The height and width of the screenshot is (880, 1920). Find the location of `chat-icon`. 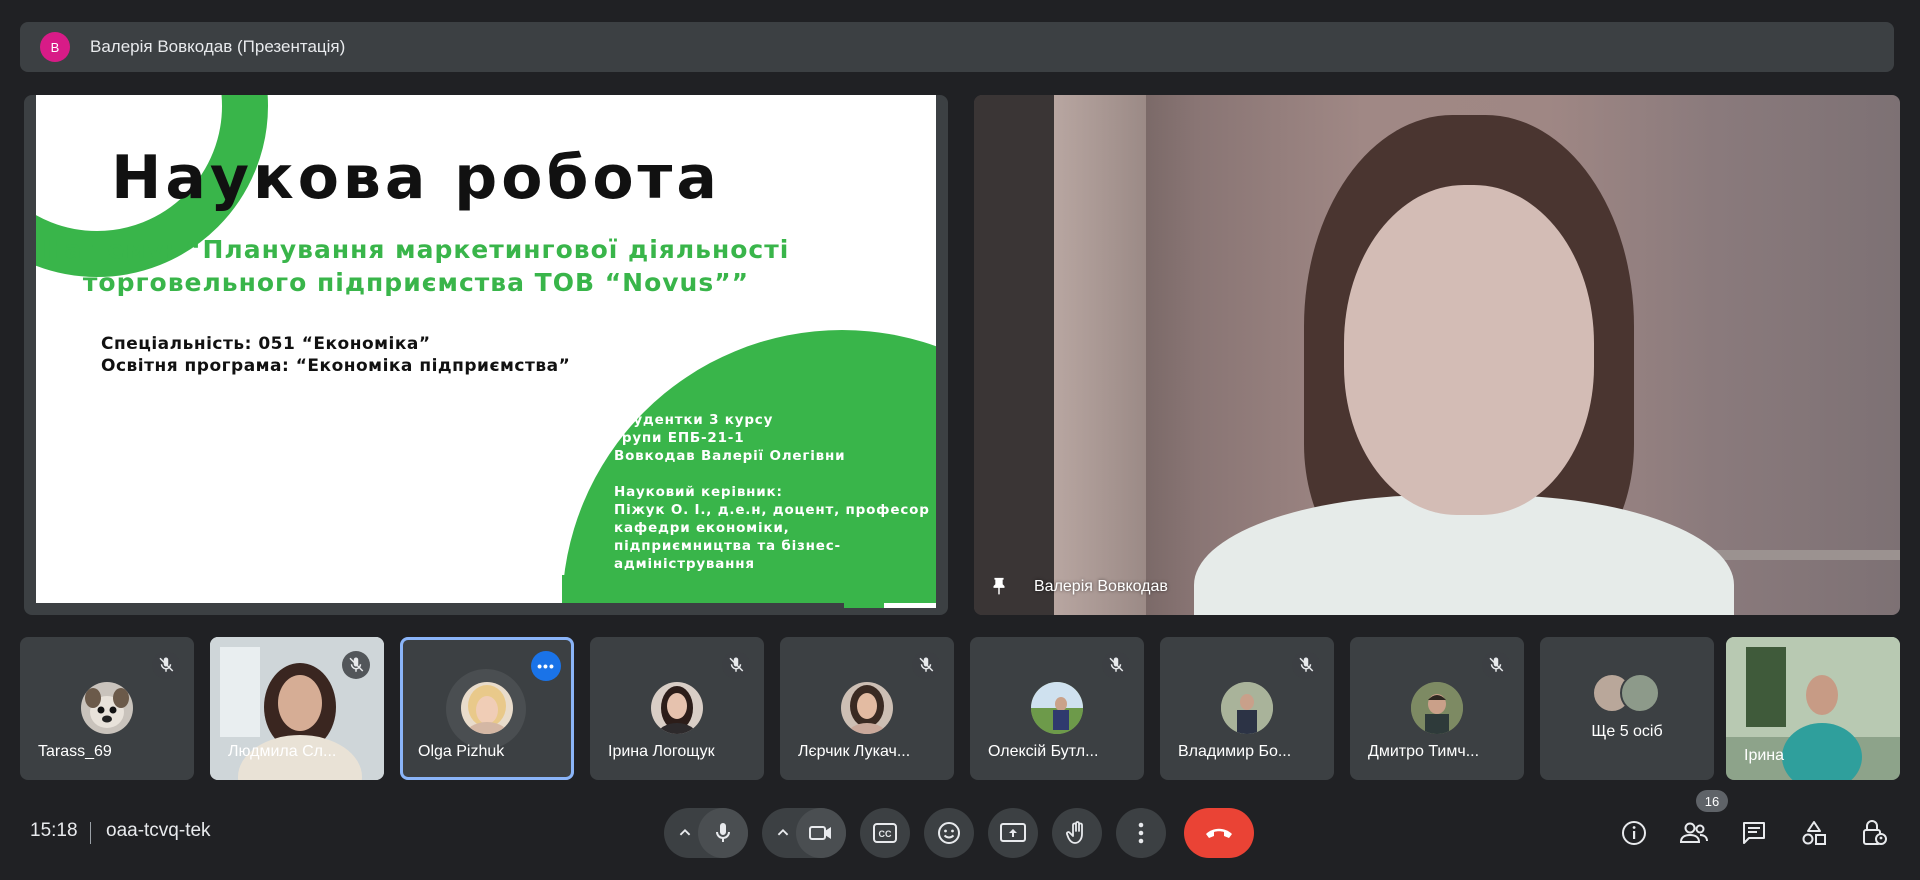

chat-icon is located at coordinates (1754, 833).